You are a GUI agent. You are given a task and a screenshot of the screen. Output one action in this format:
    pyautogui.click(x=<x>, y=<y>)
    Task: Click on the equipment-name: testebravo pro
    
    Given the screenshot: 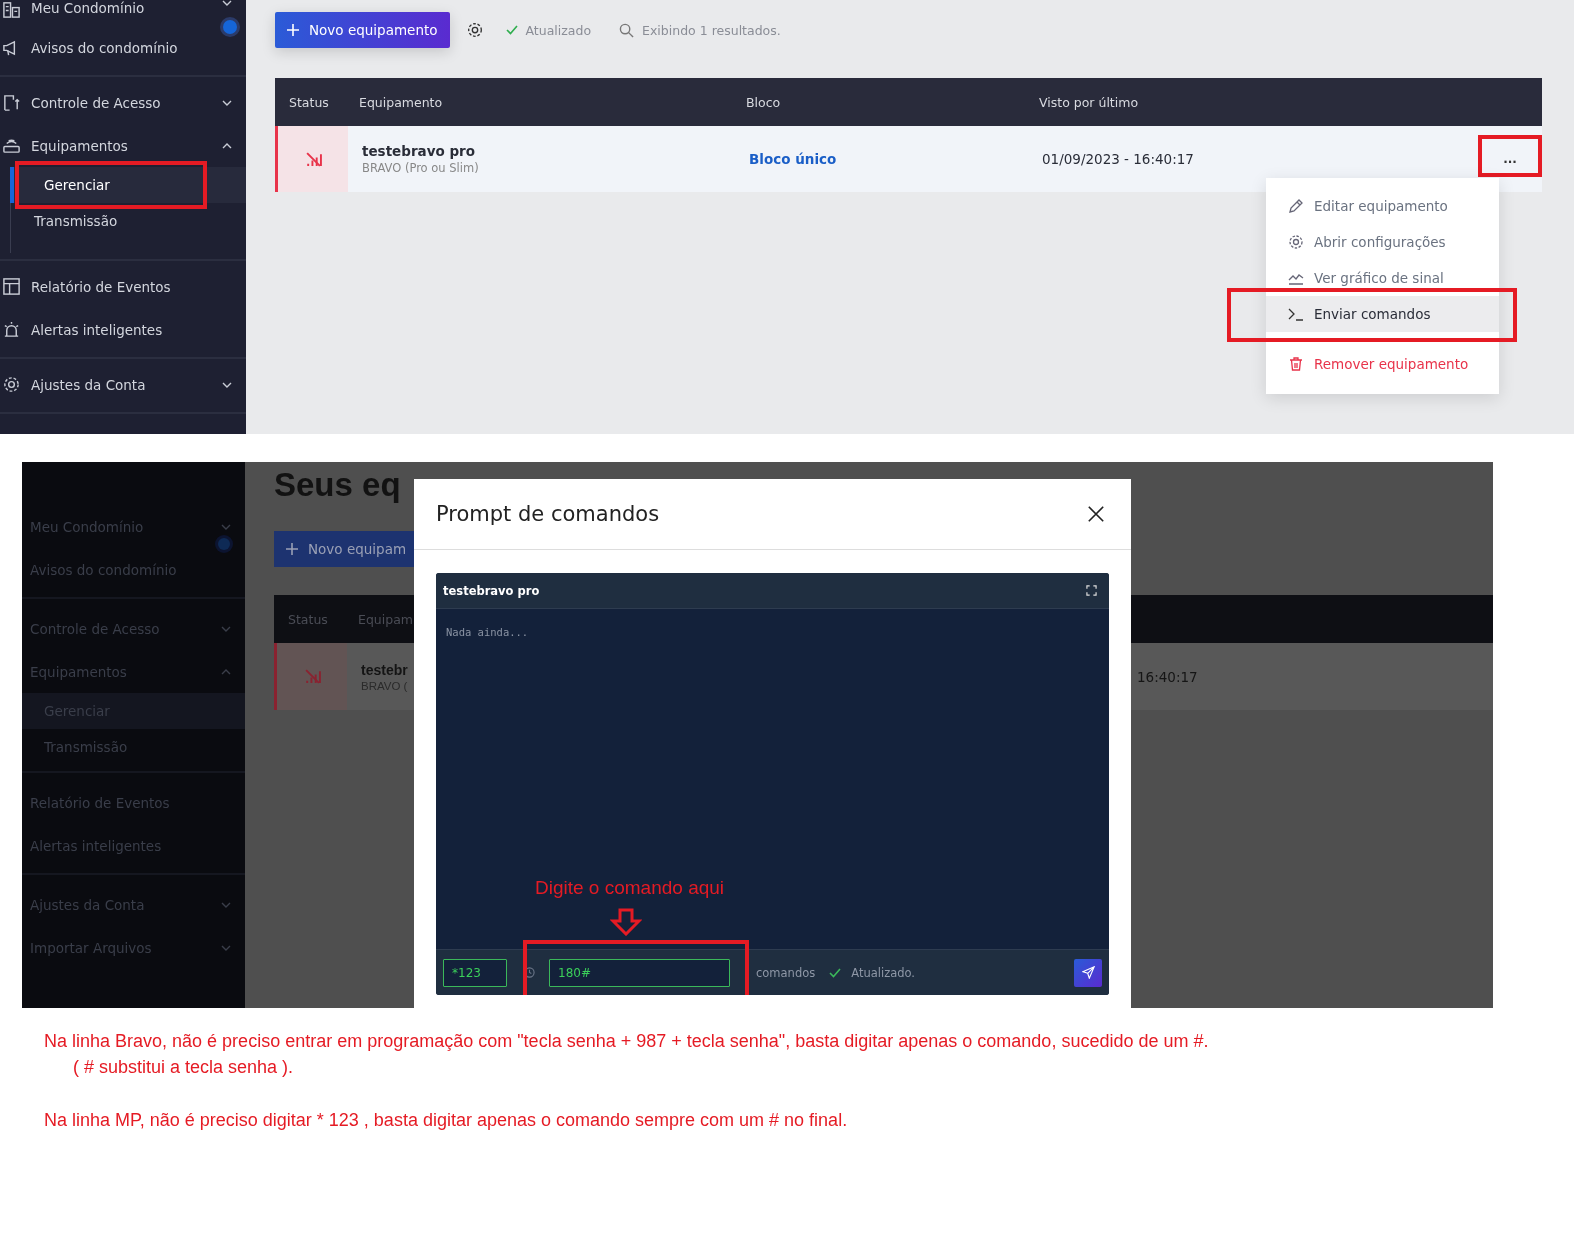 What is the action you would take?
    pyautogui.click(x=419, y=151)
    